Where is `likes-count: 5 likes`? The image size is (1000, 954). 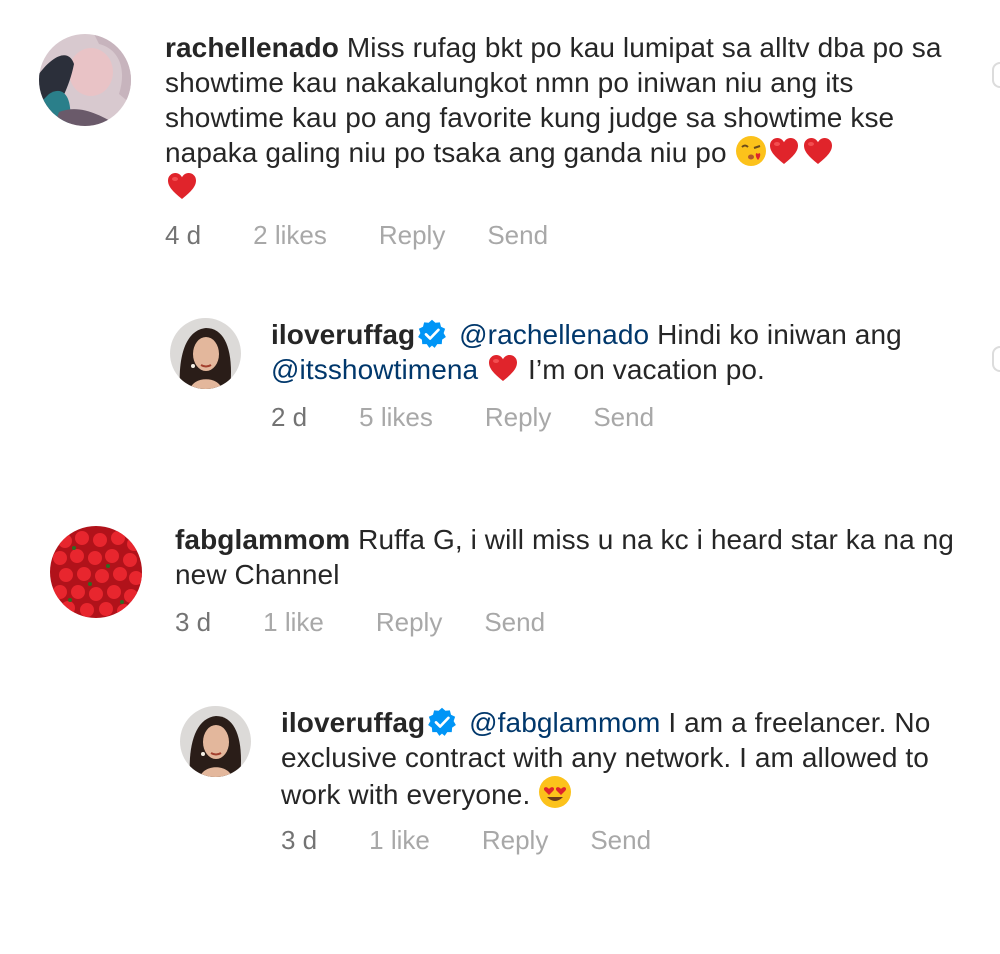
likes-count: 5 likes is located at coordinates (396, 417).